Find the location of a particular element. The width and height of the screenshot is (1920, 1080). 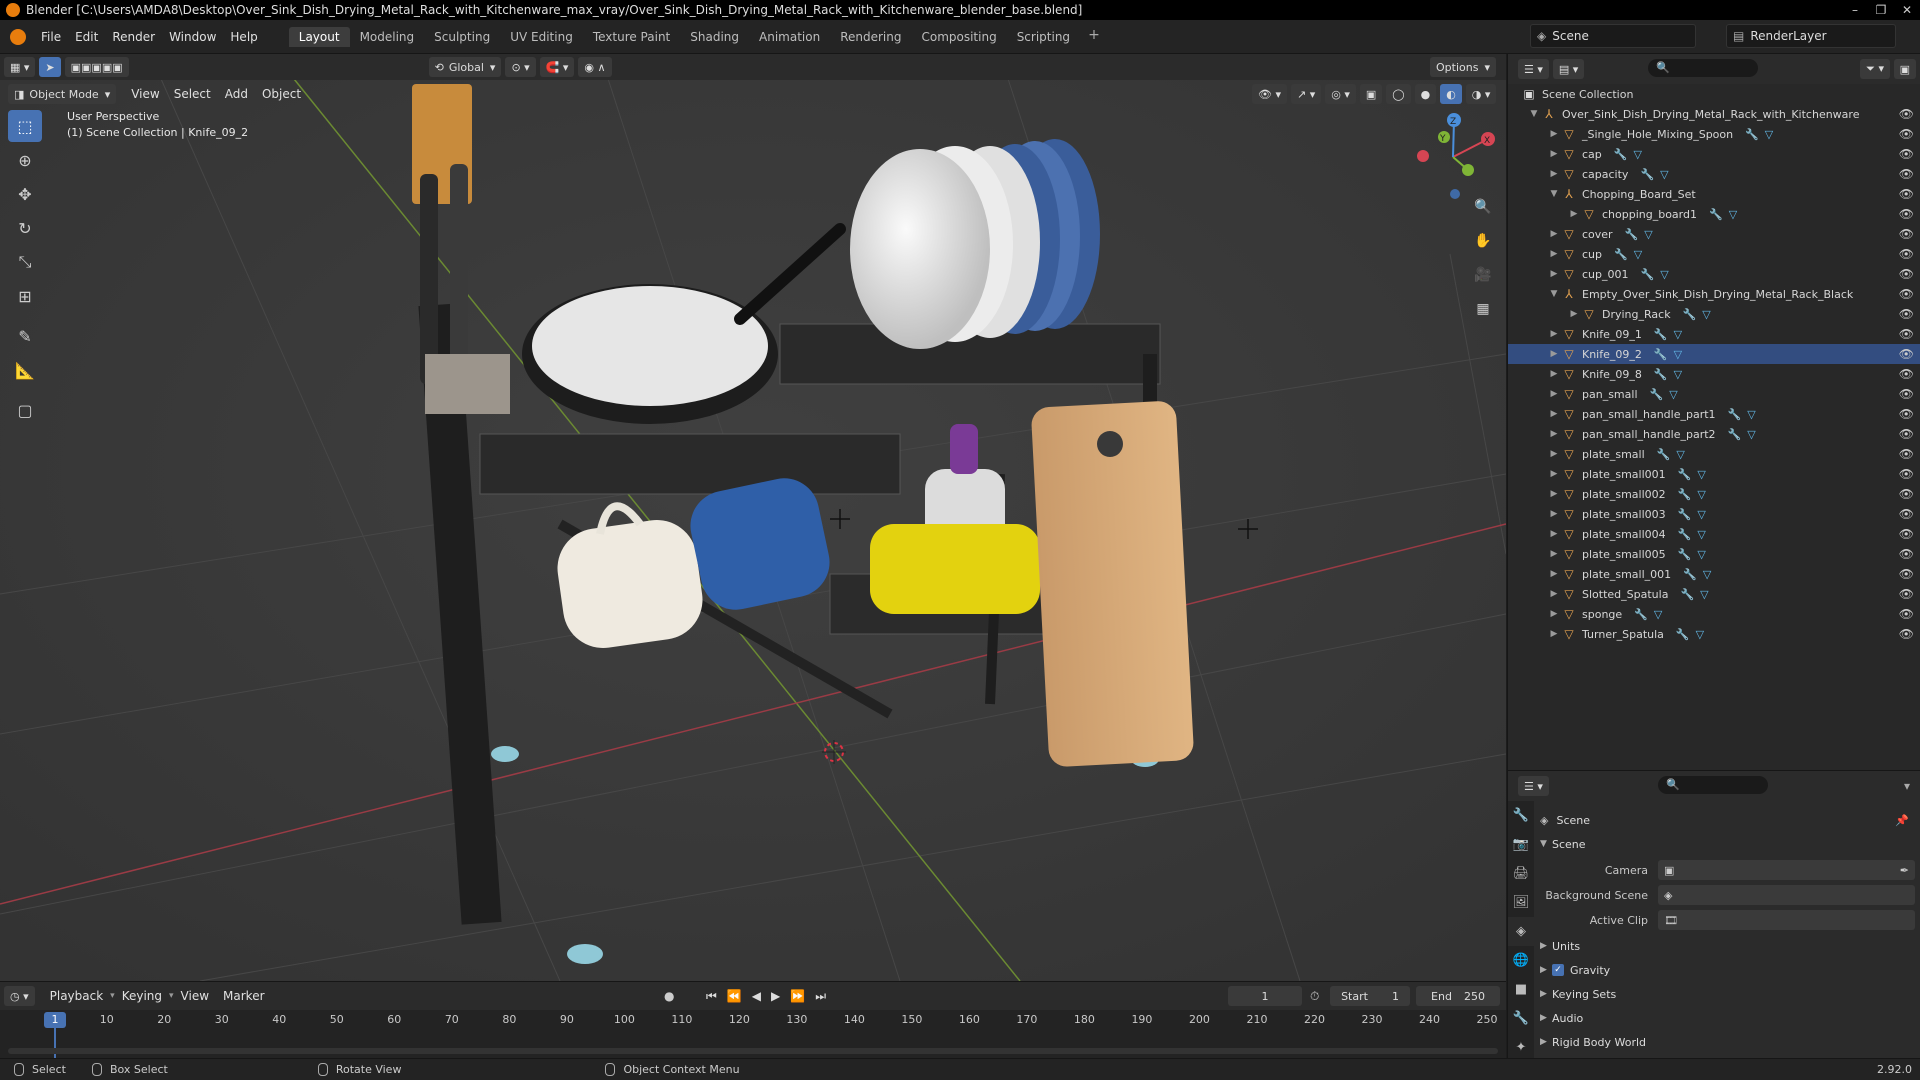

blender-menu-icon is located at coordinates (18, 36).